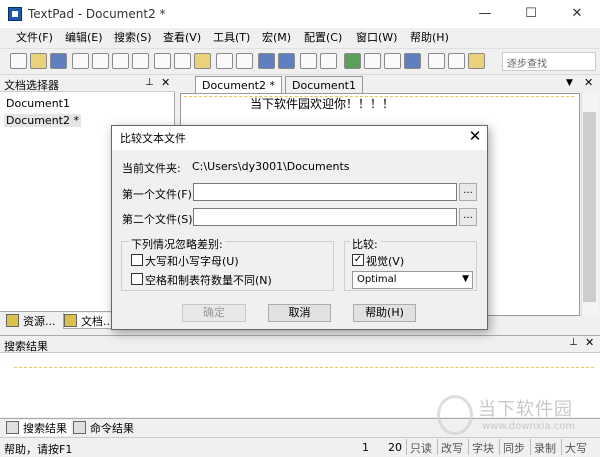 Image resolution: width=600 pixels, height=457 pixels. What do you see at coordinates (588, 82) in the screenshot?
I see `close-tab-icon: ✕` at bounding box center [588, 82].